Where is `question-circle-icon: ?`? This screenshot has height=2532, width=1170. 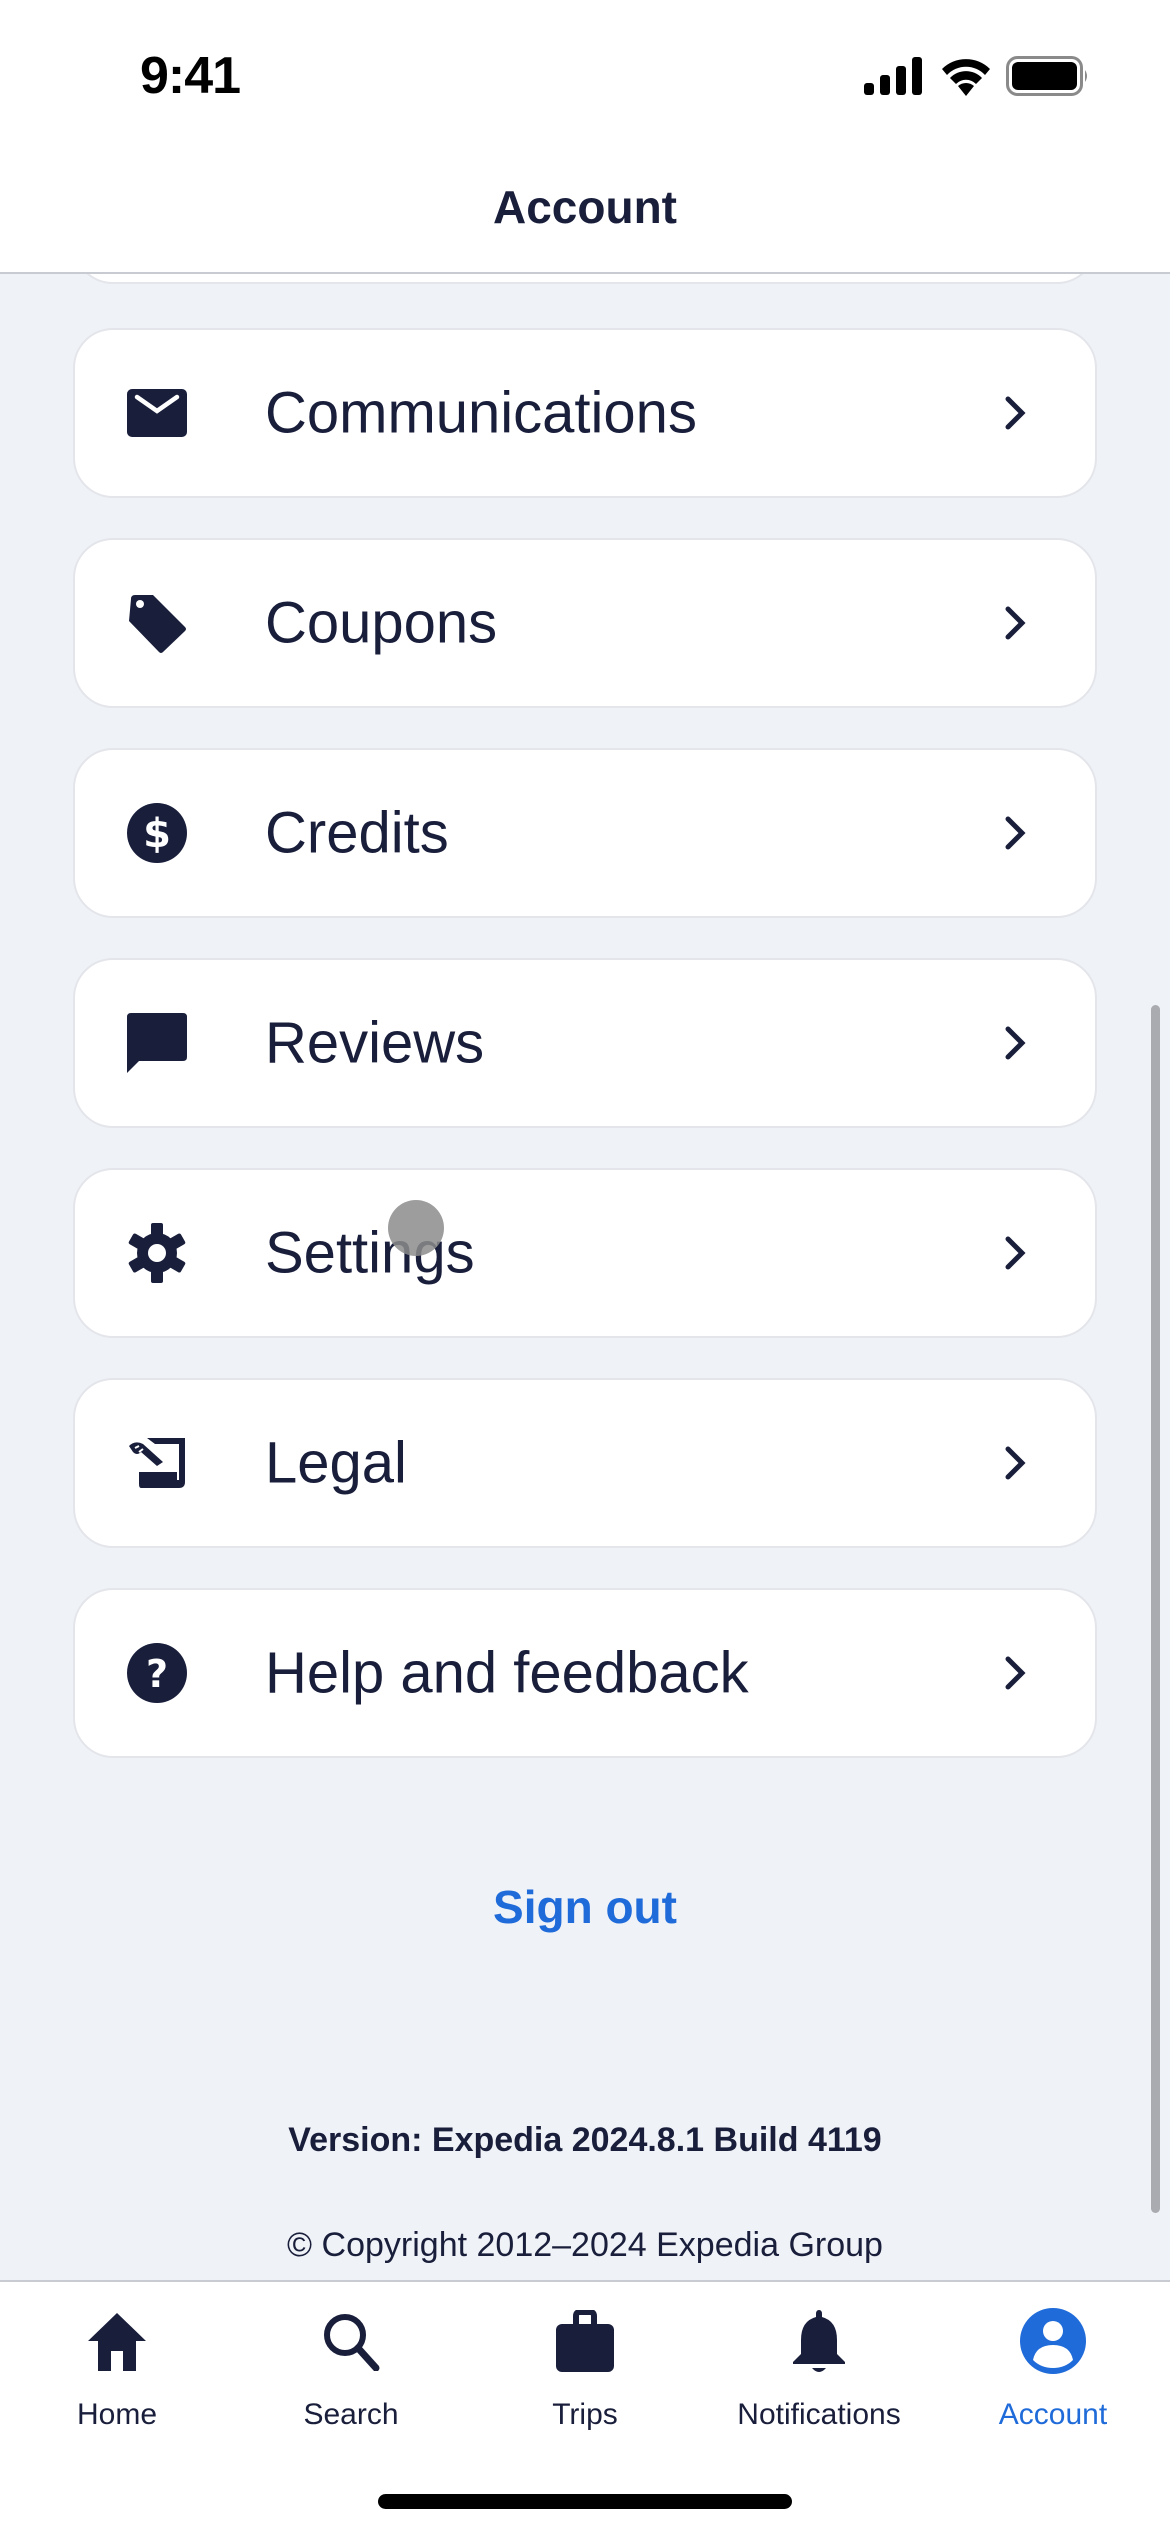 question-circle-icon: ? is located at coordinates (157, 1673).